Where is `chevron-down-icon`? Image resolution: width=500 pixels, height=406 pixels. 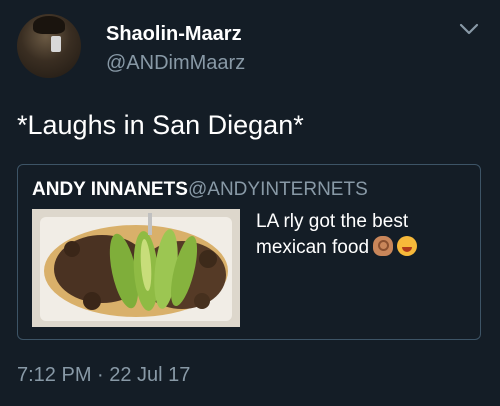
chevron-down-icon is located at coordinates (469, 29).